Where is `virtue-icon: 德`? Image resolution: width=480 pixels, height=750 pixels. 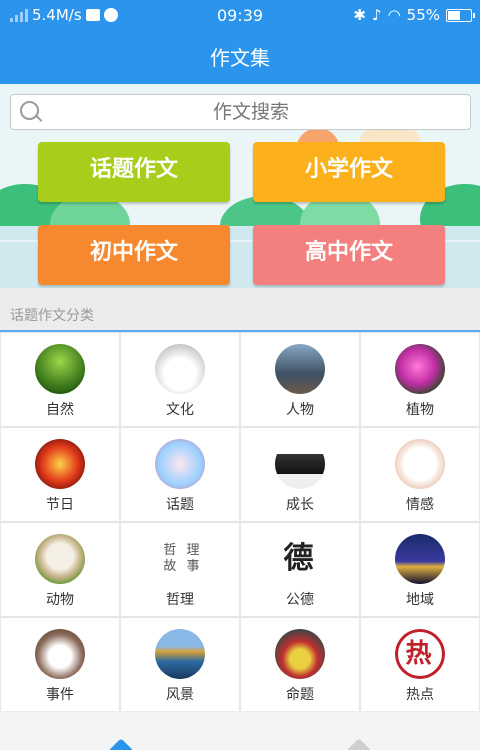
virtue-icon: 德 is located at coordinates (300, 559).